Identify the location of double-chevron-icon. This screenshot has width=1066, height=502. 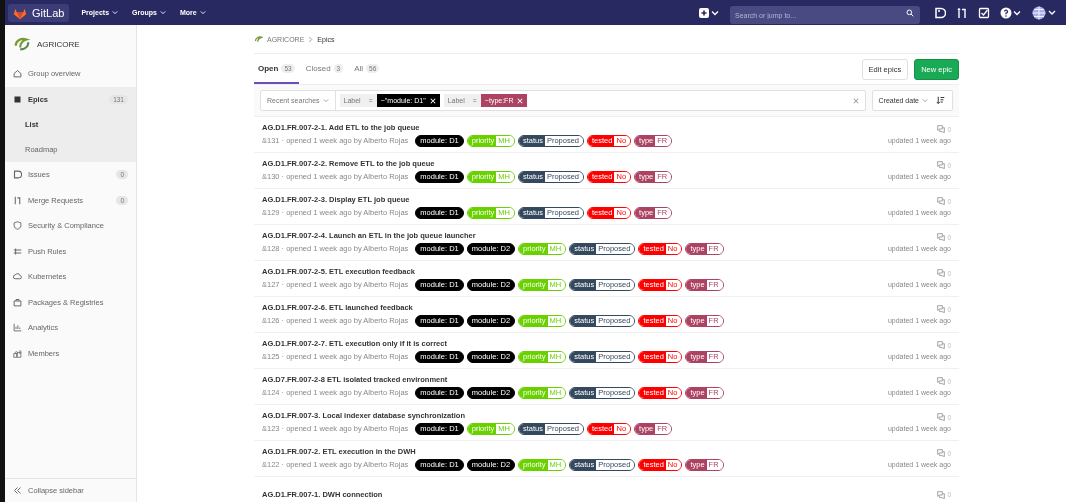
(17, 490).